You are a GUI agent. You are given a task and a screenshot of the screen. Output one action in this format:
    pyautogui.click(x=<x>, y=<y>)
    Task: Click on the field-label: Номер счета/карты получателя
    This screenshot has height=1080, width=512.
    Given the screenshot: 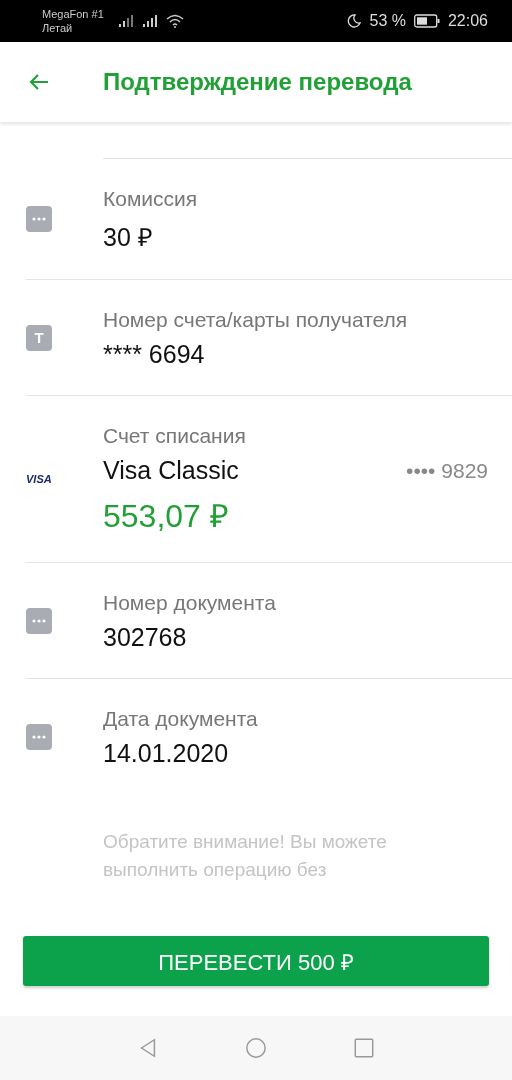 What is the action you would take?
    pyautogui.click(x=256, y=320)
    